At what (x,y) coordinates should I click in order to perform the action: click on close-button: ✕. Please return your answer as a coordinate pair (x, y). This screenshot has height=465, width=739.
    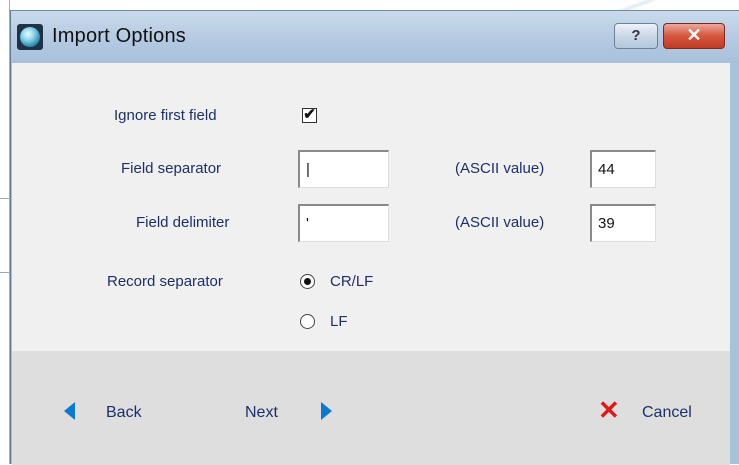
    Looking at the image, I should click on (694, 36).